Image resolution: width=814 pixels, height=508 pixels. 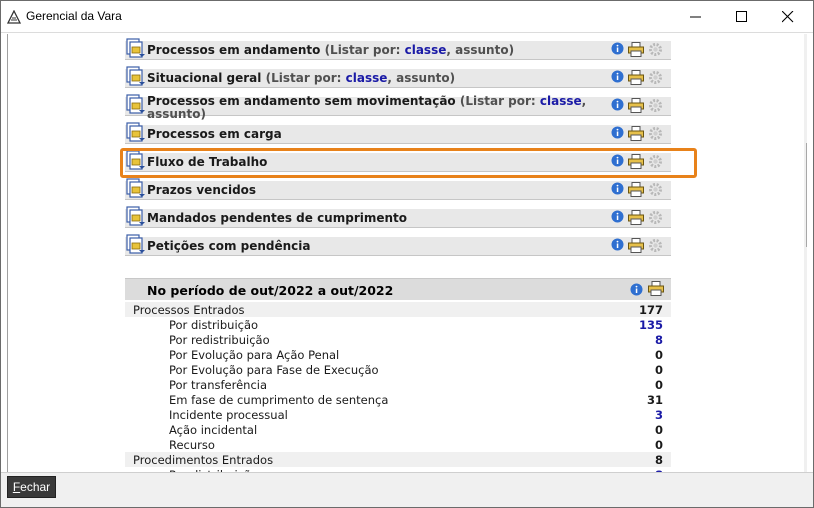 What do you see at coordinates (398, 429) in the screenshot?
I see `stats-row: Ação incidental 0` at bounding box center [398, 429].